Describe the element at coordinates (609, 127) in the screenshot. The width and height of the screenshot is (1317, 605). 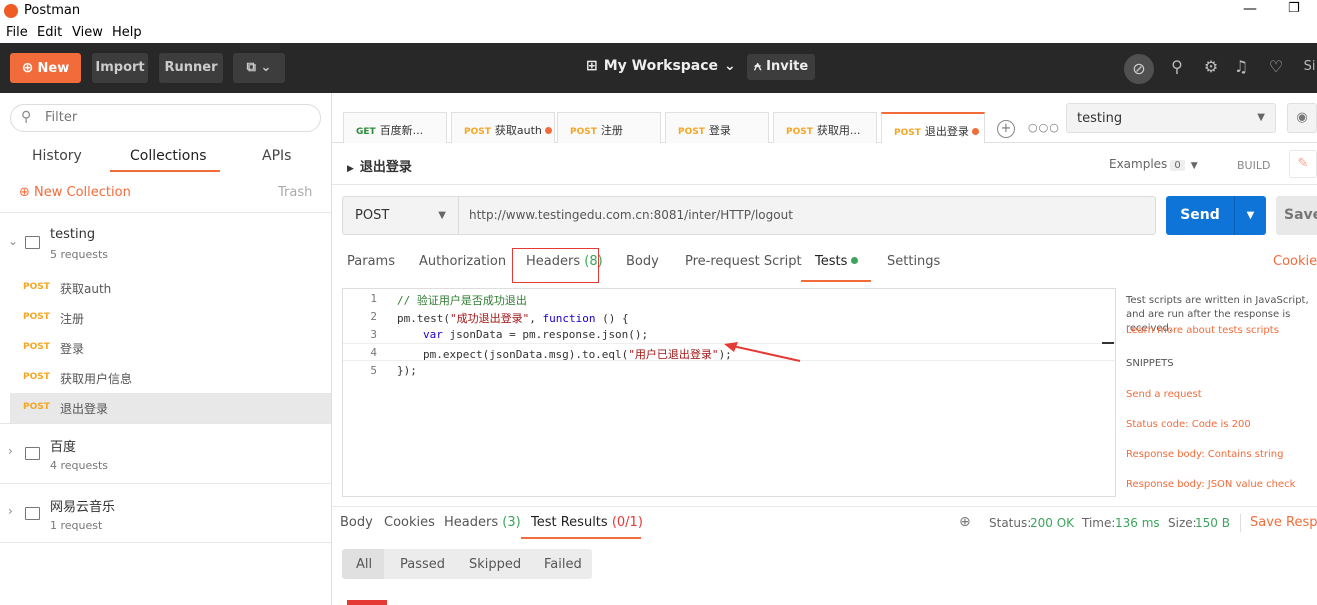
I see `request-tab: POST 注册` at that location.